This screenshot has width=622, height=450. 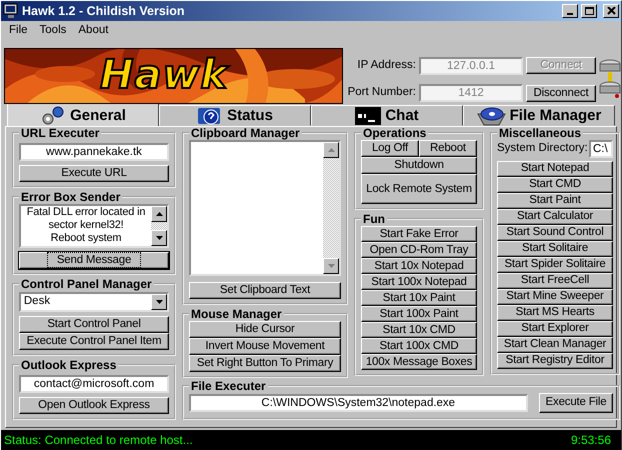 I want to click on misc-button: Start Solitaire, so click(x=555, y=248).